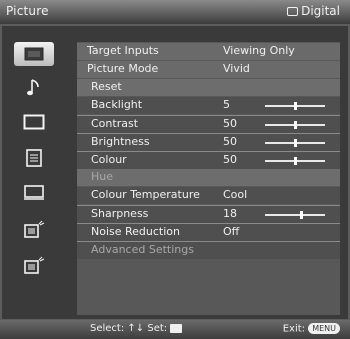  I want to click on footer-hints: Select: ↑↓ Set: Exit: MENU, so click(175, 329).